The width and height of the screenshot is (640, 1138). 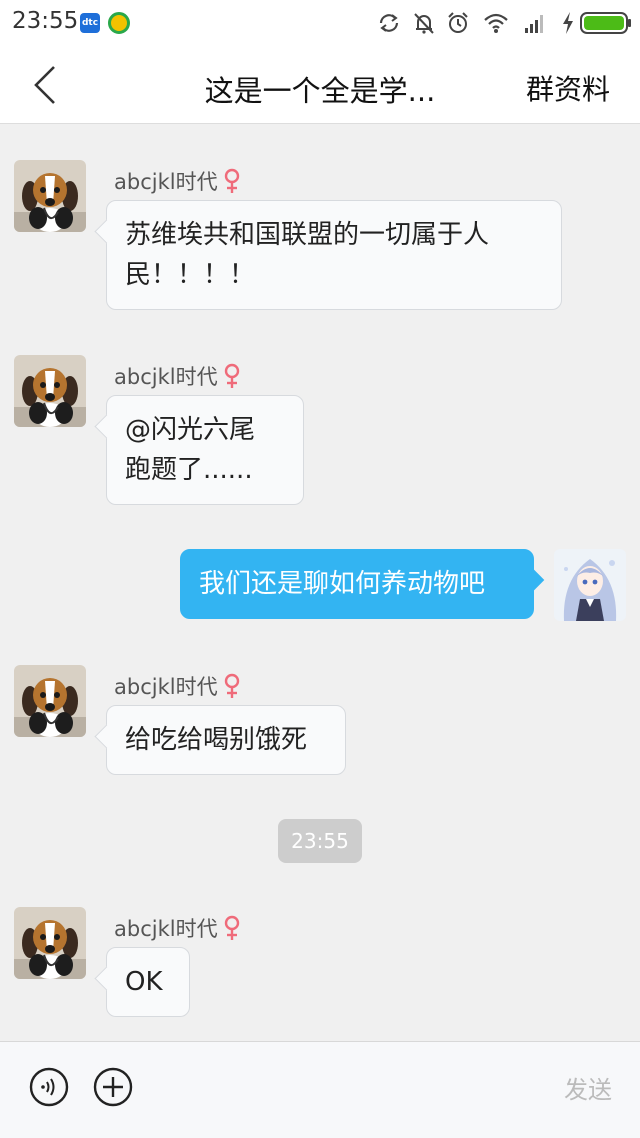 What do you see at coordinates (424, 23) in the screenshot?
I see `mute-bell-icon` at bounding box center [424, 23].